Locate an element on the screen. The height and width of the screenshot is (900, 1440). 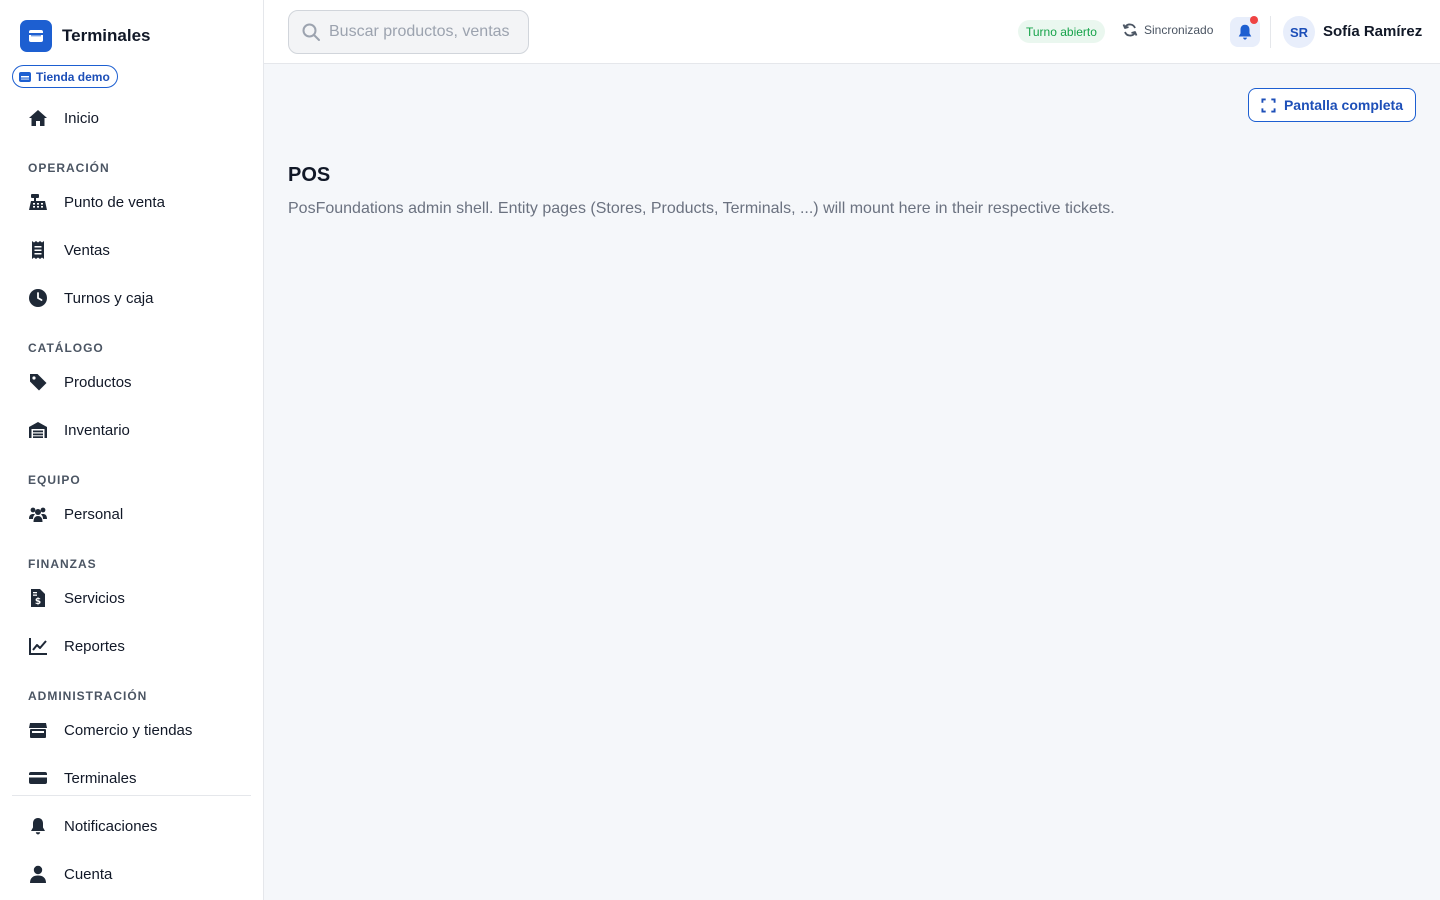
sidebar-item-punto-de-venta: Punto de venta is located at coordinates (132, 202).